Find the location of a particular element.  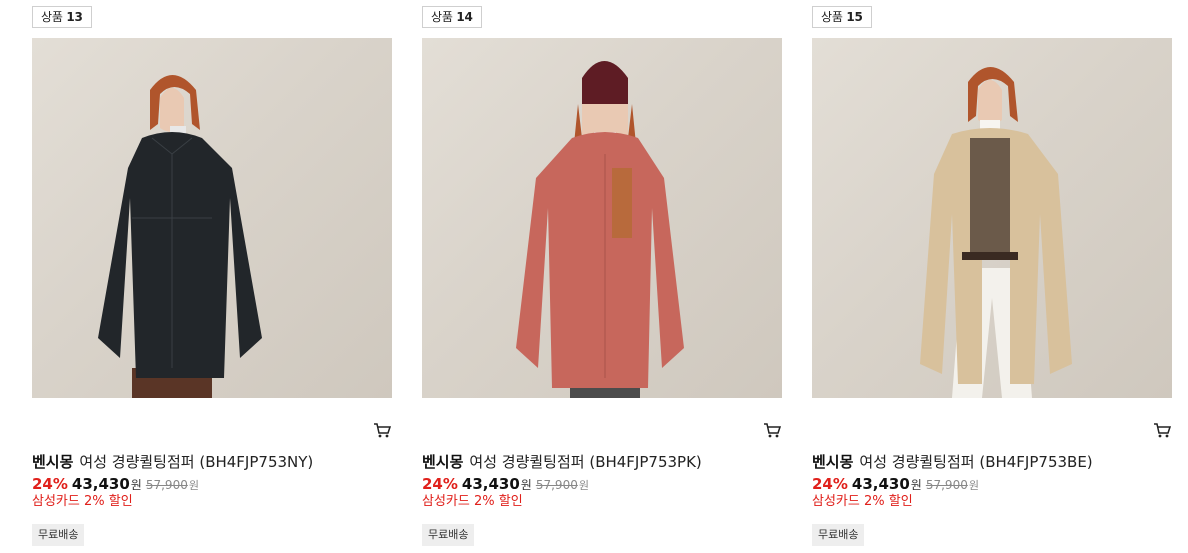

product-title: 벤시몽 여성 경량퀼팅점퍼 (BH4FJP753NY) is located at coordinates (172, 462).